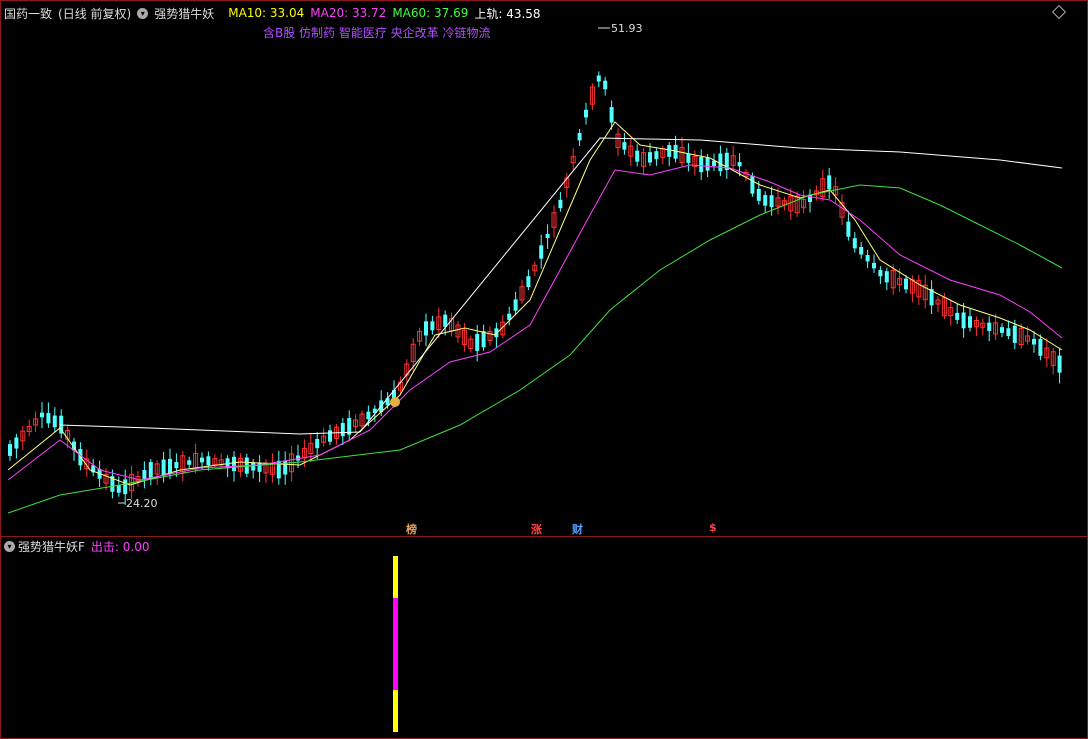 The height and width of the screenshot is (739, 1088). Describe the element at coordinates (395, 711) in the screenshot. I see `signal-bar-yellow-bottom` at that location.